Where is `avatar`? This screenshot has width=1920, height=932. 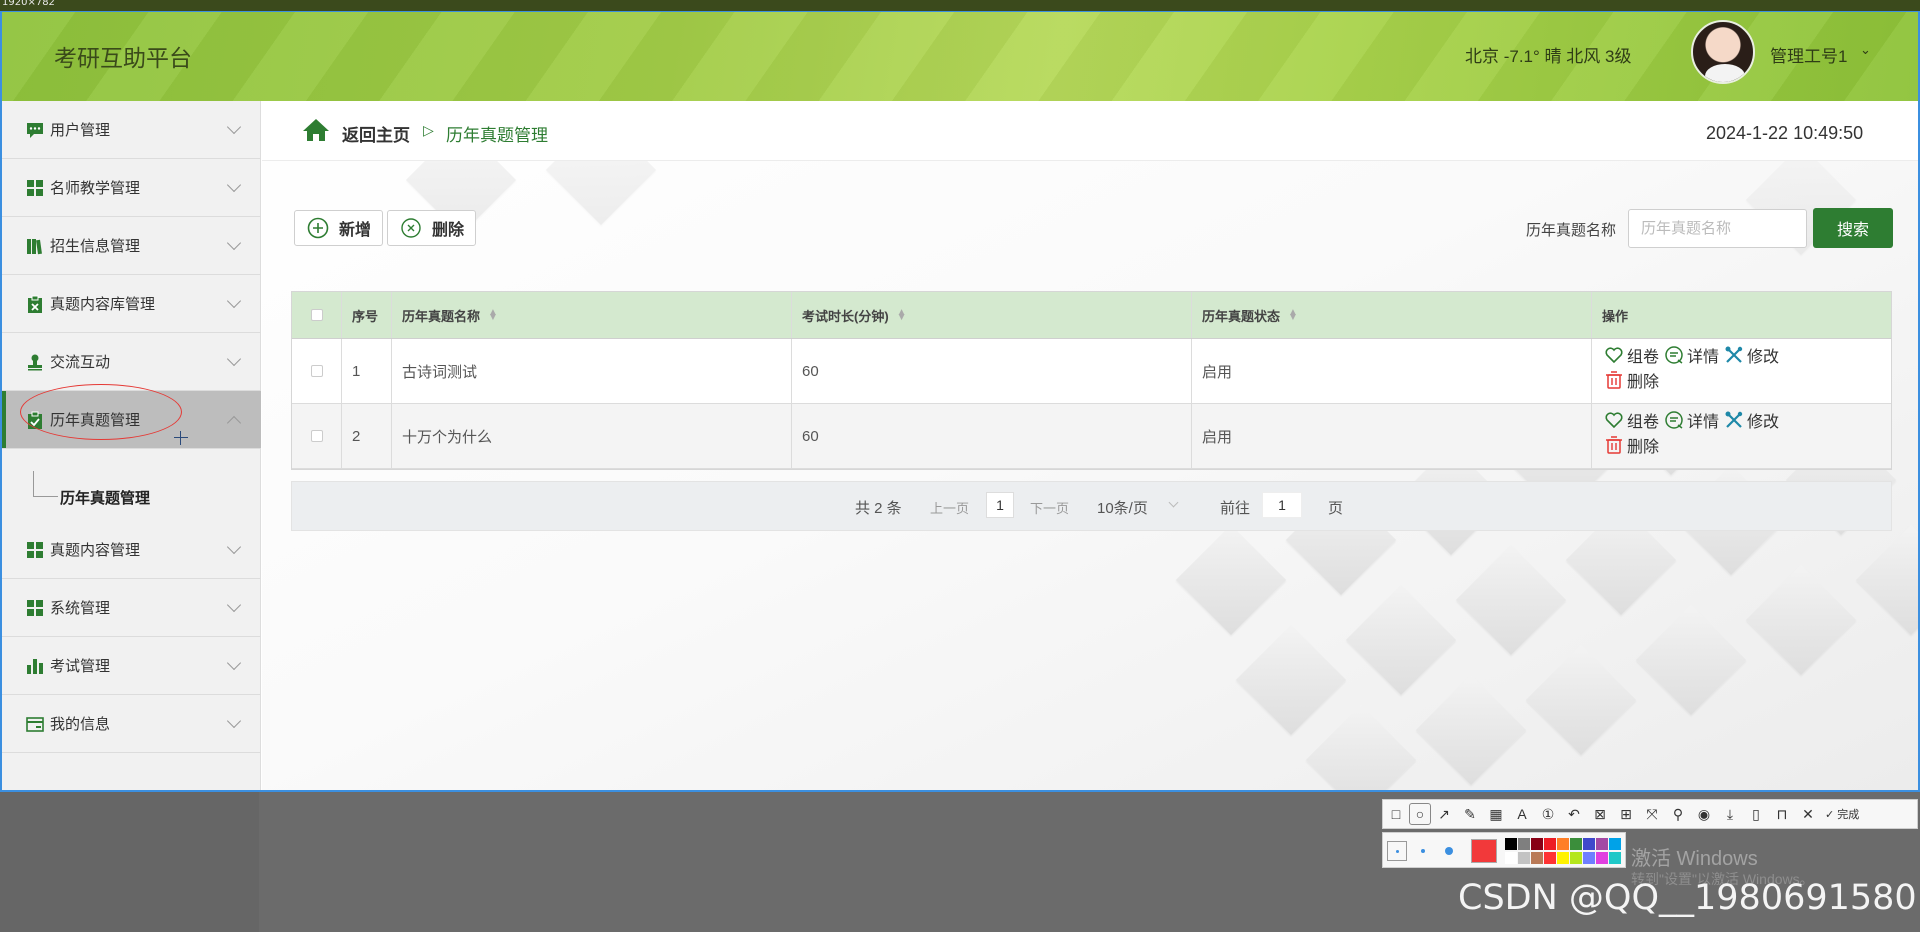
avatar is located at coordinates (1723, 52).